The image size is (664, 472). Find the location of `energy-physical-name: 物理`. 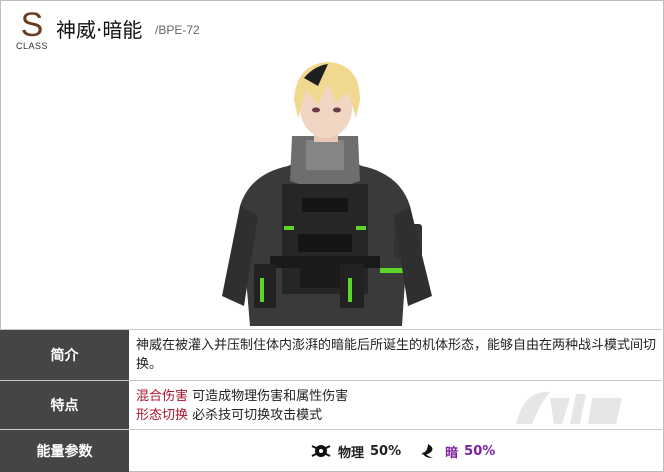

energy-physical-name: 物理 is located at coordinates (351, 453).